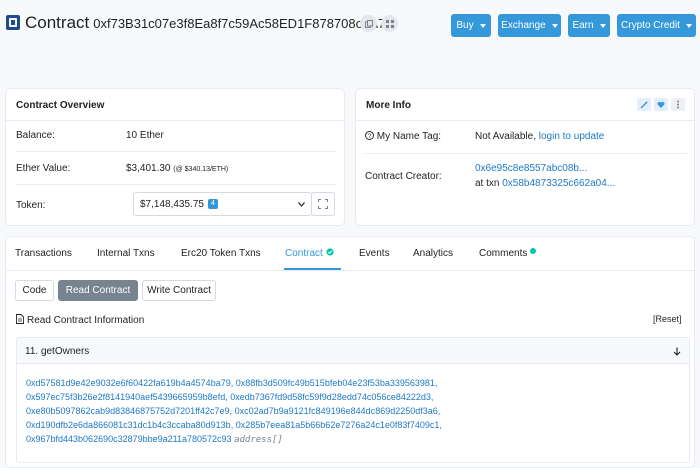  Describe the element at coordinates (43, 168) in the screenshot. I see `ether-value-label: Ether Value:` at that location.